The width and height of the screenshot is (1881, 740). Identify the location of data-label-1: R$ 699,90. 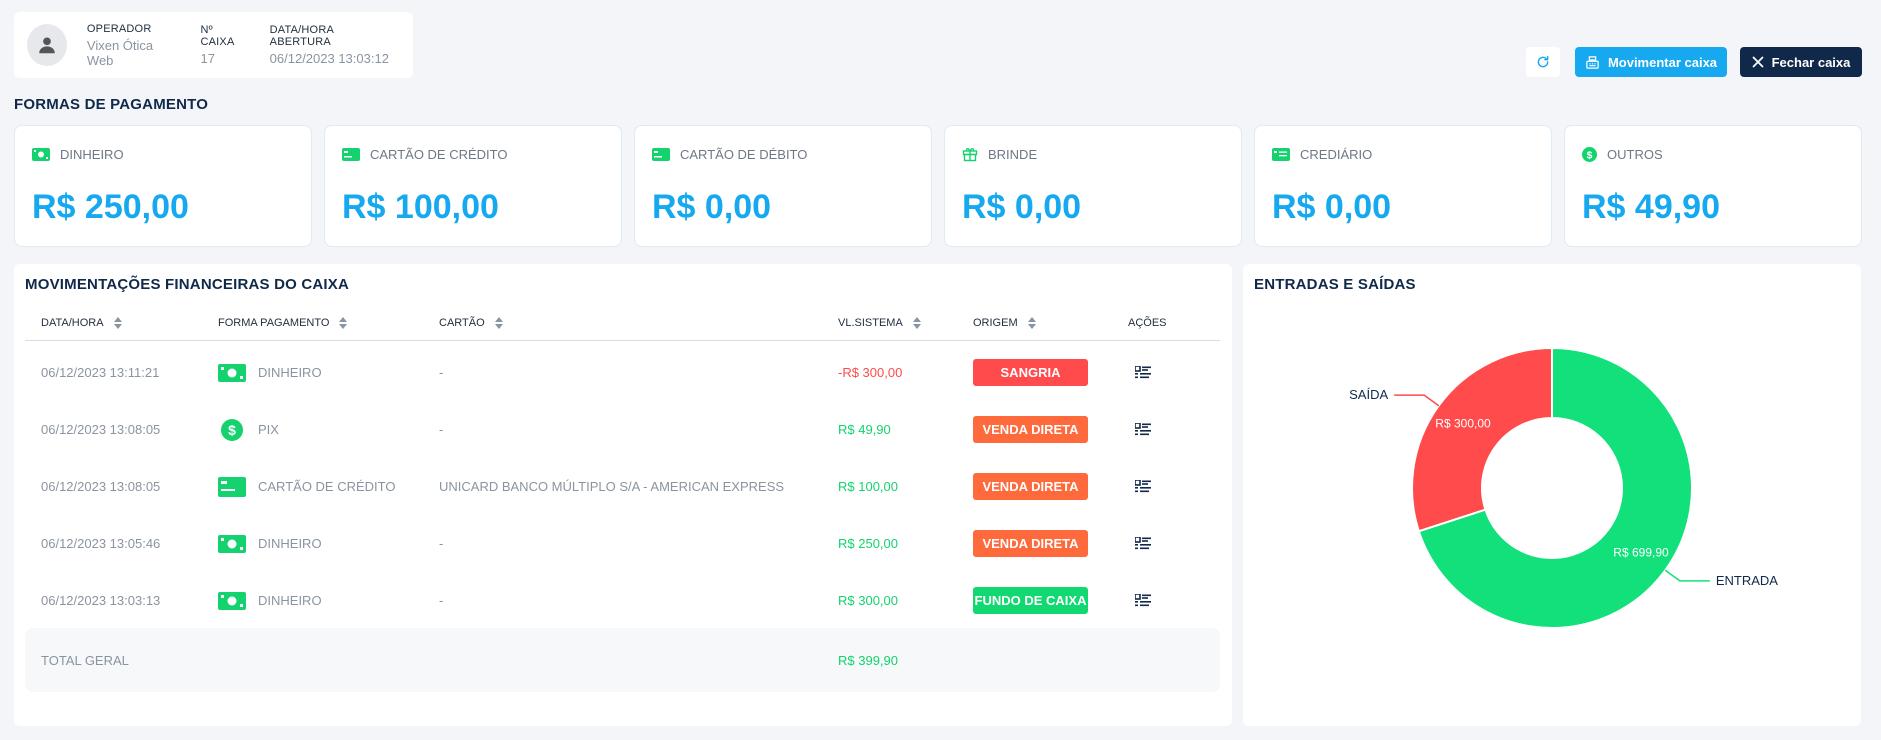
(1641, 553).